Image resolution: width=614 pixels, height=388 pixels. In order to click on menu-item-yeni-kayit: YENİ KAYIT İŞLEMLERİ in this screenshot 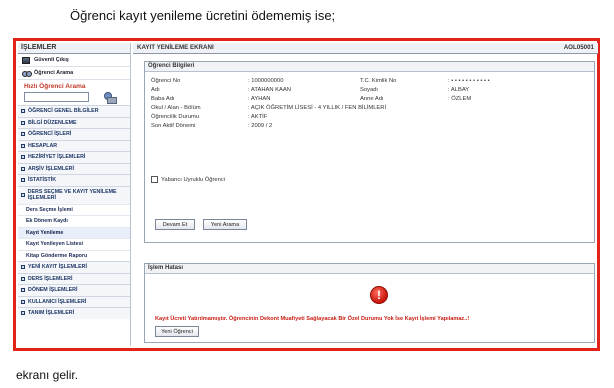, I will do `click(74, 267)`.